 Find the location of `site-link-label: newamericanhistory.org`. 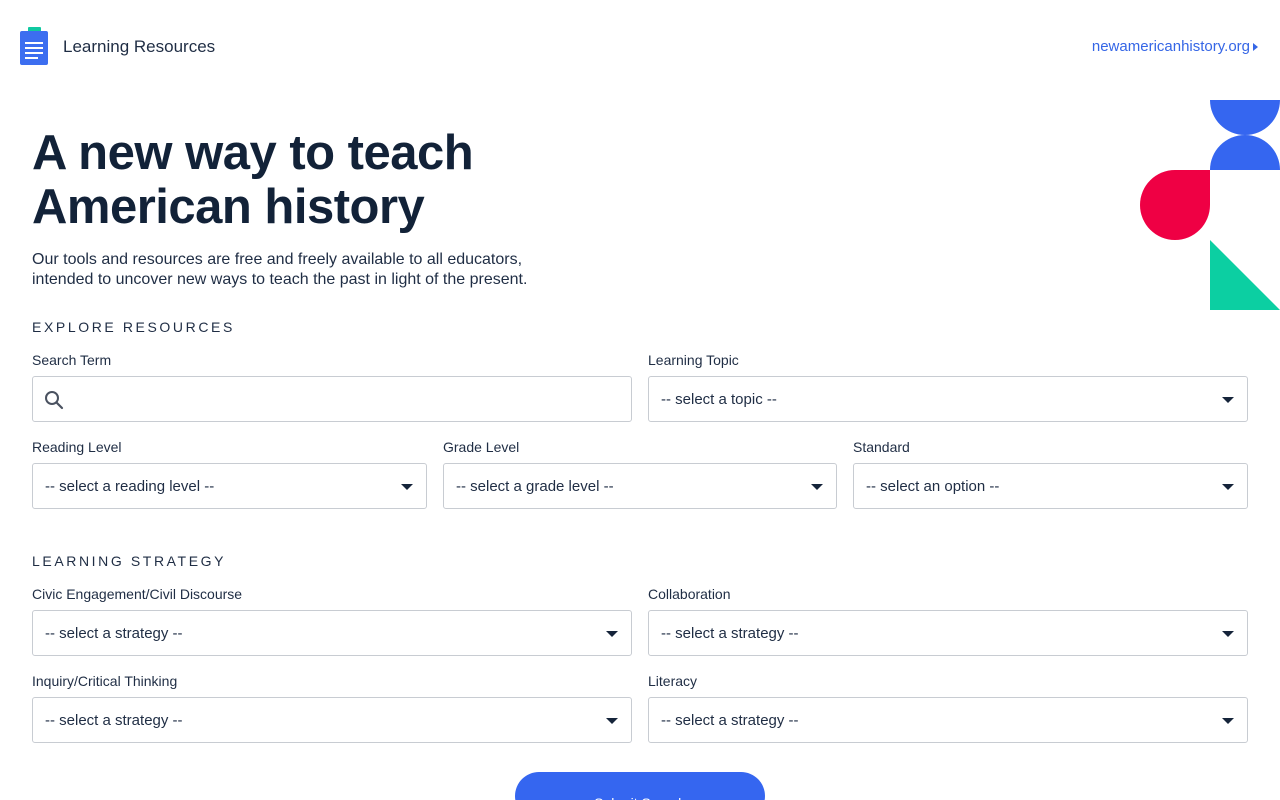

site-link-label: newamericanhistory.org is located at coordinates (1170, 46).